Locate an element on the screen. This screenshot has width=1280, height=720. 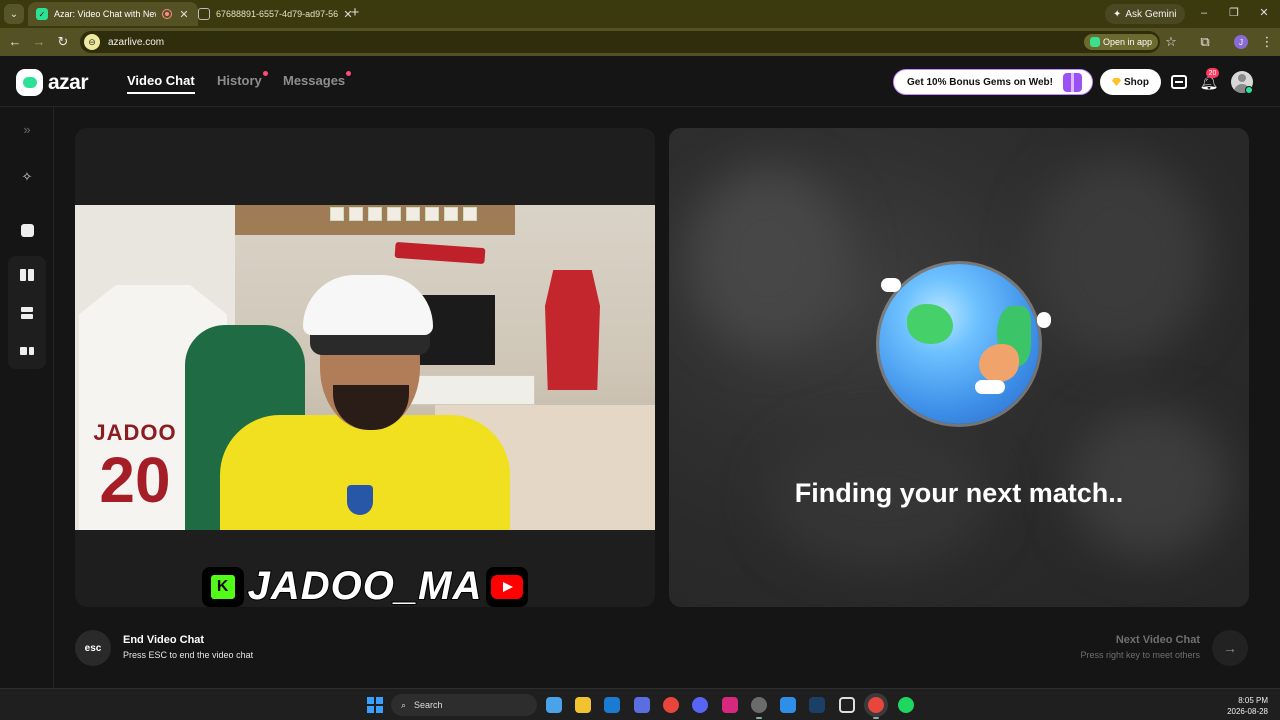
nav-messages: Messages is located at coordinates (317, 79).